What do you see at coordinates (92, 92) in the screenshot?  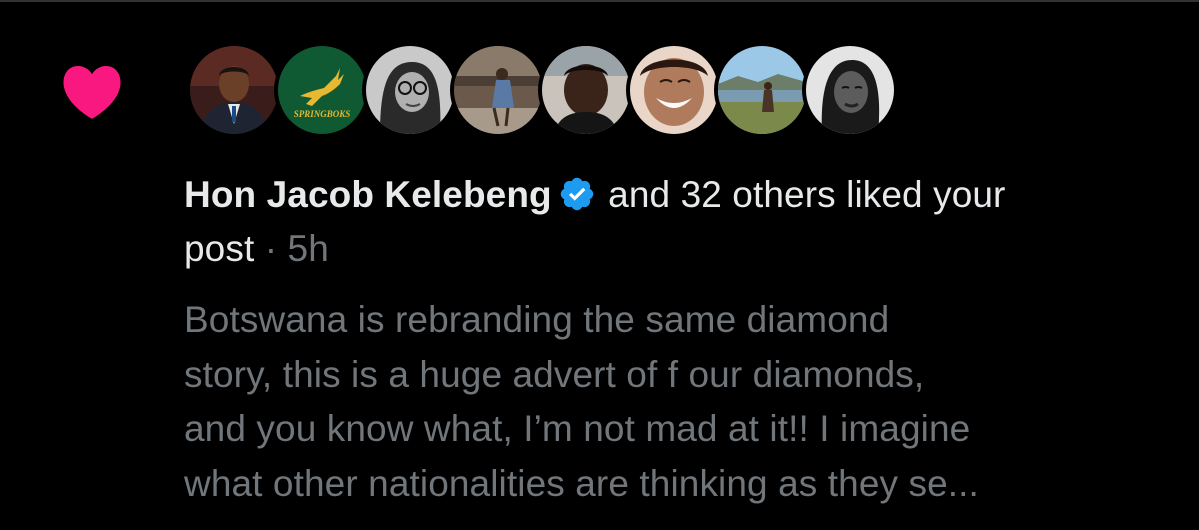 I see `heart-icon` at bounding box center [92, 92].